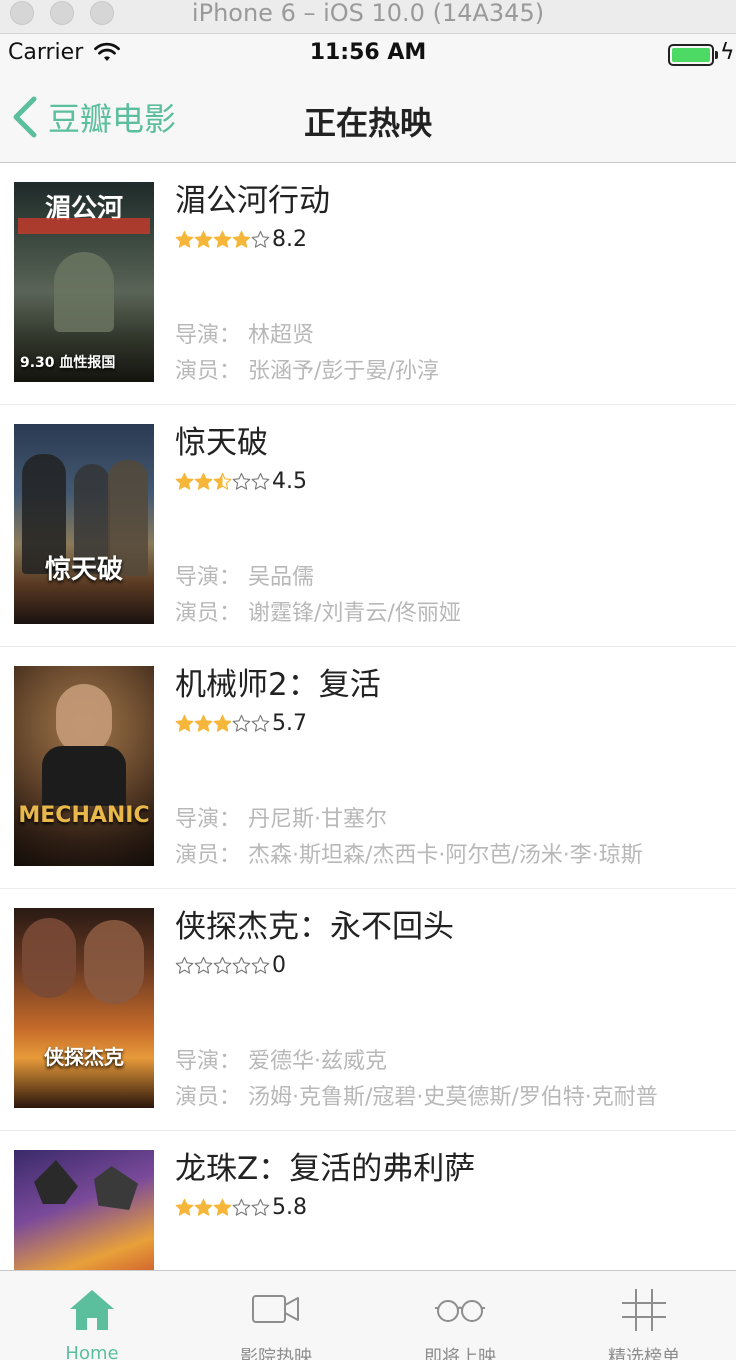 This screenshot has height=1360, width=736. I want to click on movie-rating: 5.7, so click(450, 723).